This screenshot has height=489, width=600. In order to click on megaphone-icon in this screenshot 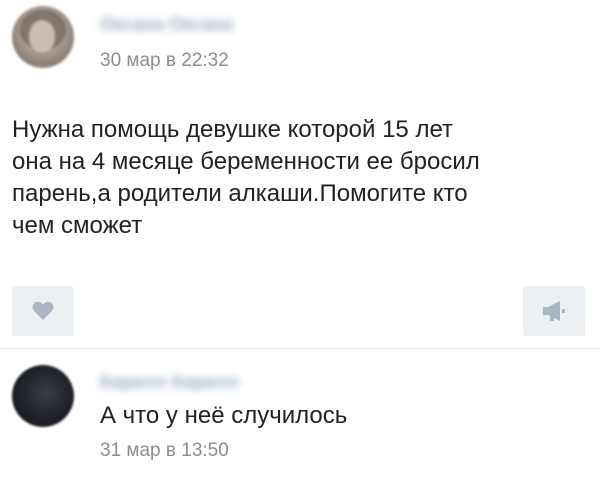, I will do `click(554, 311)`.